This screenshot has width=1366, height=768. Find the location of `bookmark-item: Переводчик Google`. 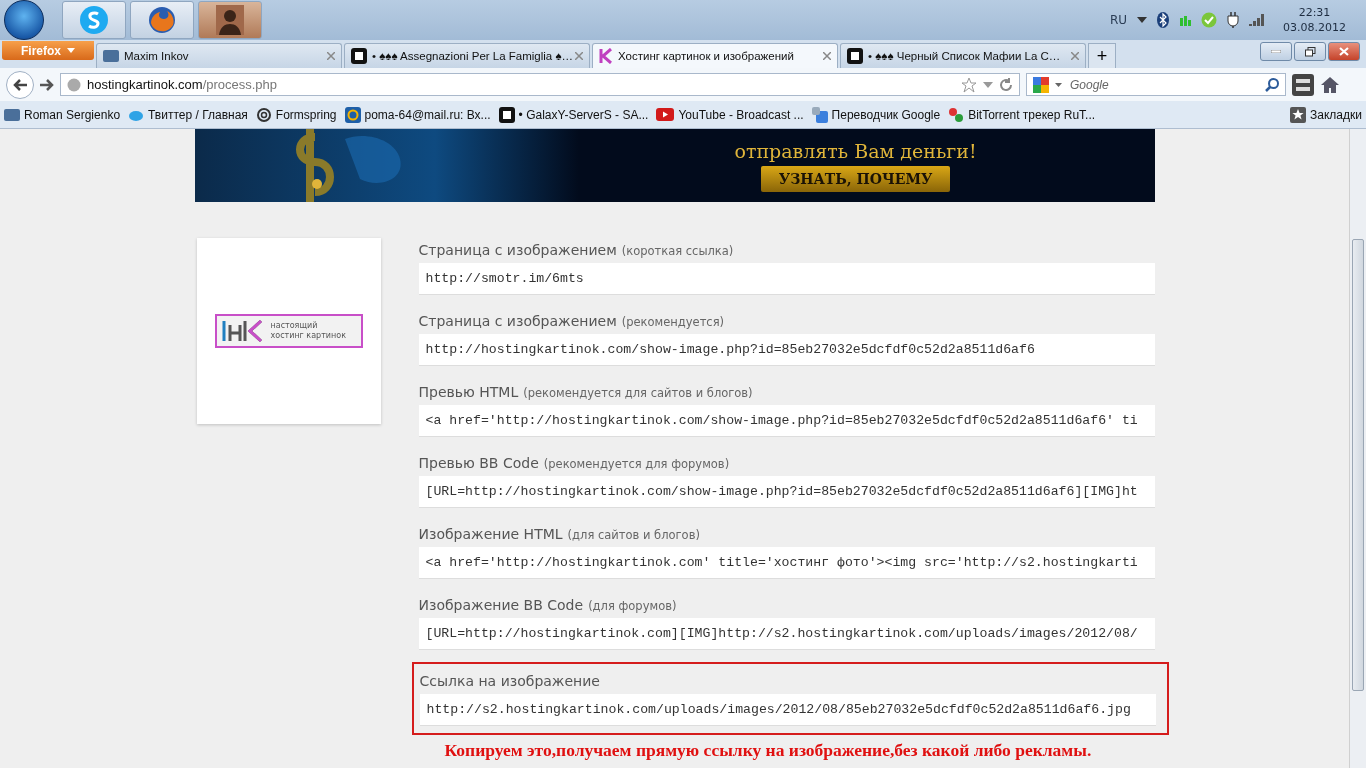

bookmark-item: Переводчик Google is located at coordinates (876, 114).